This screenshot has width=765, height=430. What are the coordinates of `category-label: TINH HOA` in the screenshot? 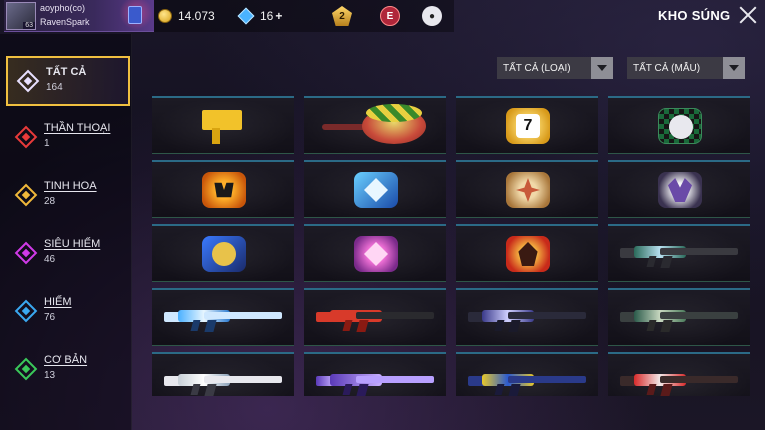 It's located at (70, 186).